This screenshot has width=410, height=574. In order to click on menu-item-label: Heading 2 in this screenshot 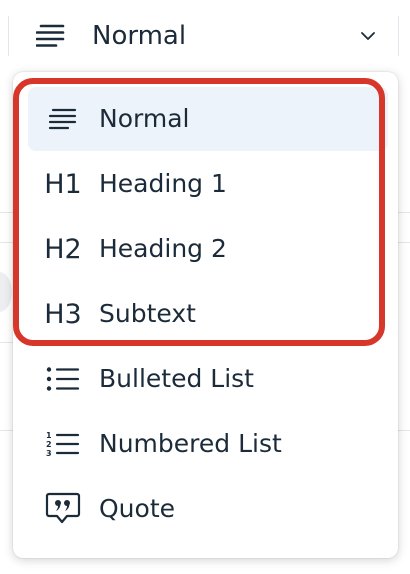, I will do `click(163, 248)`.